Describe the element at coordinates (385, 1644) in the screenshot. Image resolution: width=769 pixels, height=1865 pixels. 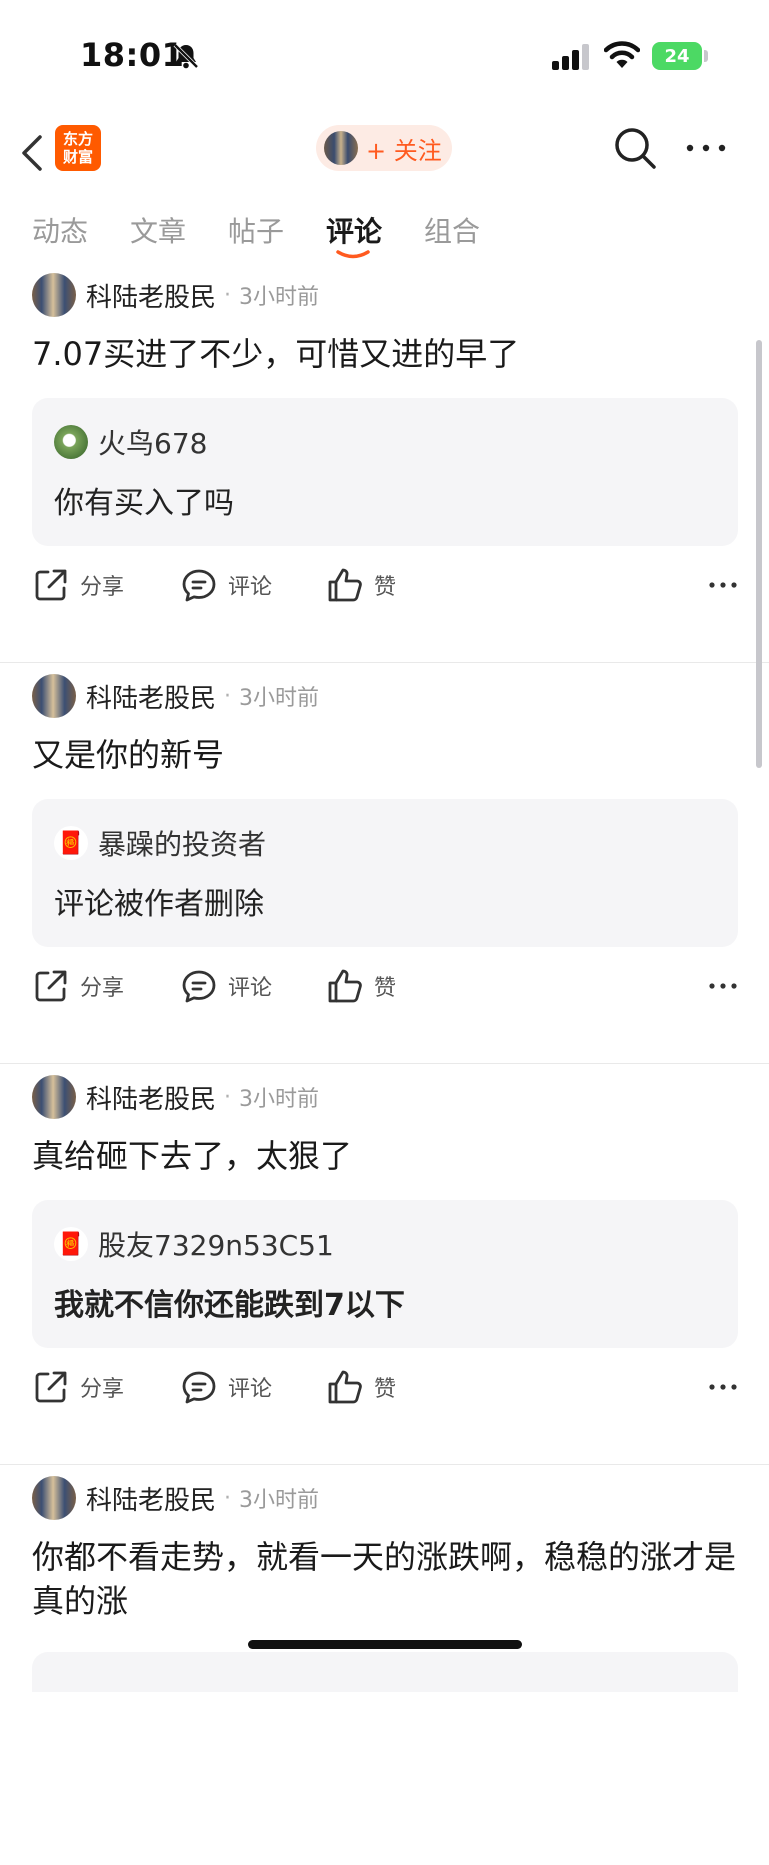
I see `home-indicator` at that location.